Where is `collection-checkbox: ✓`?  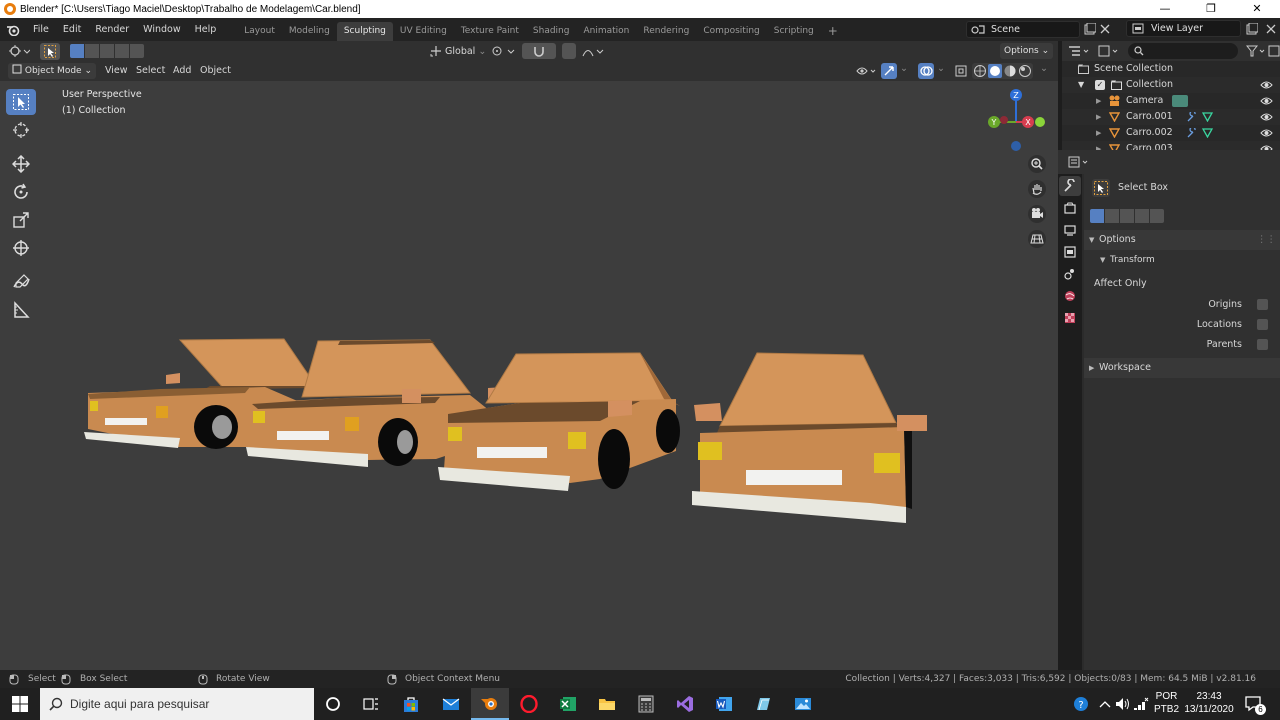 collection-checkbox: ✓ is located at coordinates (1100, 85).